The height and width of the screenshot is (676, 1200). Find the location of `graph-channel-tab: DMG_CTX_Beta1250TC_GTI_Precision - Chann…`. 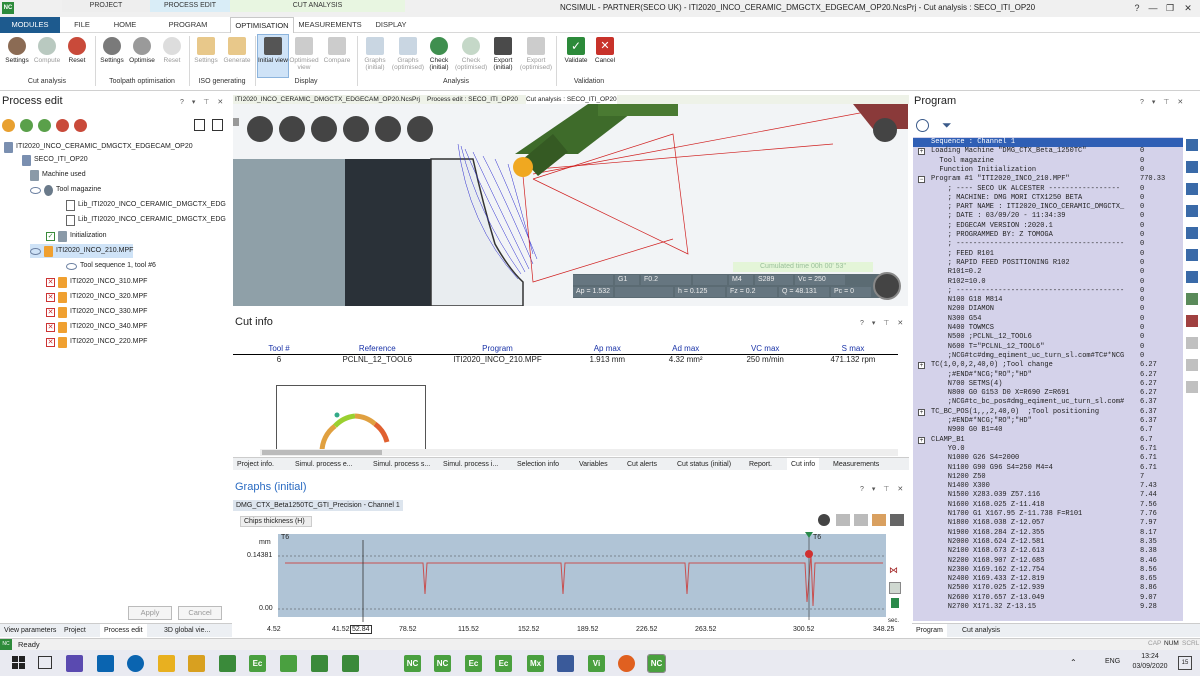

graph-channel-tab: DMG_CTX_Beta1250TC_GTI_Precision - Chann… is located at coordinates (318, 505).